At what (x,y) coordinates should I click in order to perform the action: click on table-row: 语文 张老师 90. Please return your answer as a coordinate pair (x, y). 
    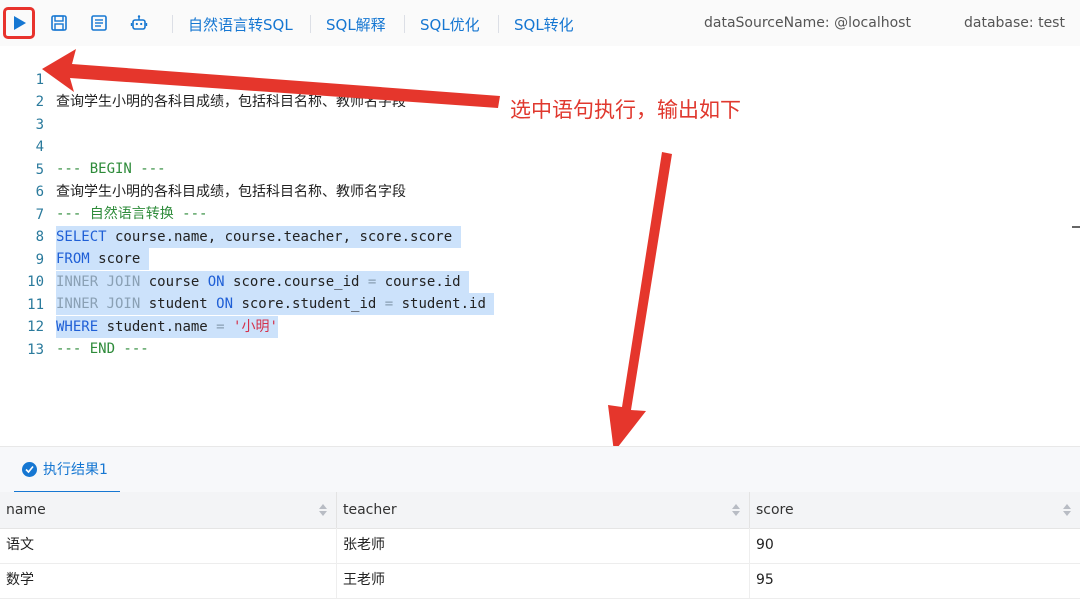
    Looking at the image, I should click on (540, 546).